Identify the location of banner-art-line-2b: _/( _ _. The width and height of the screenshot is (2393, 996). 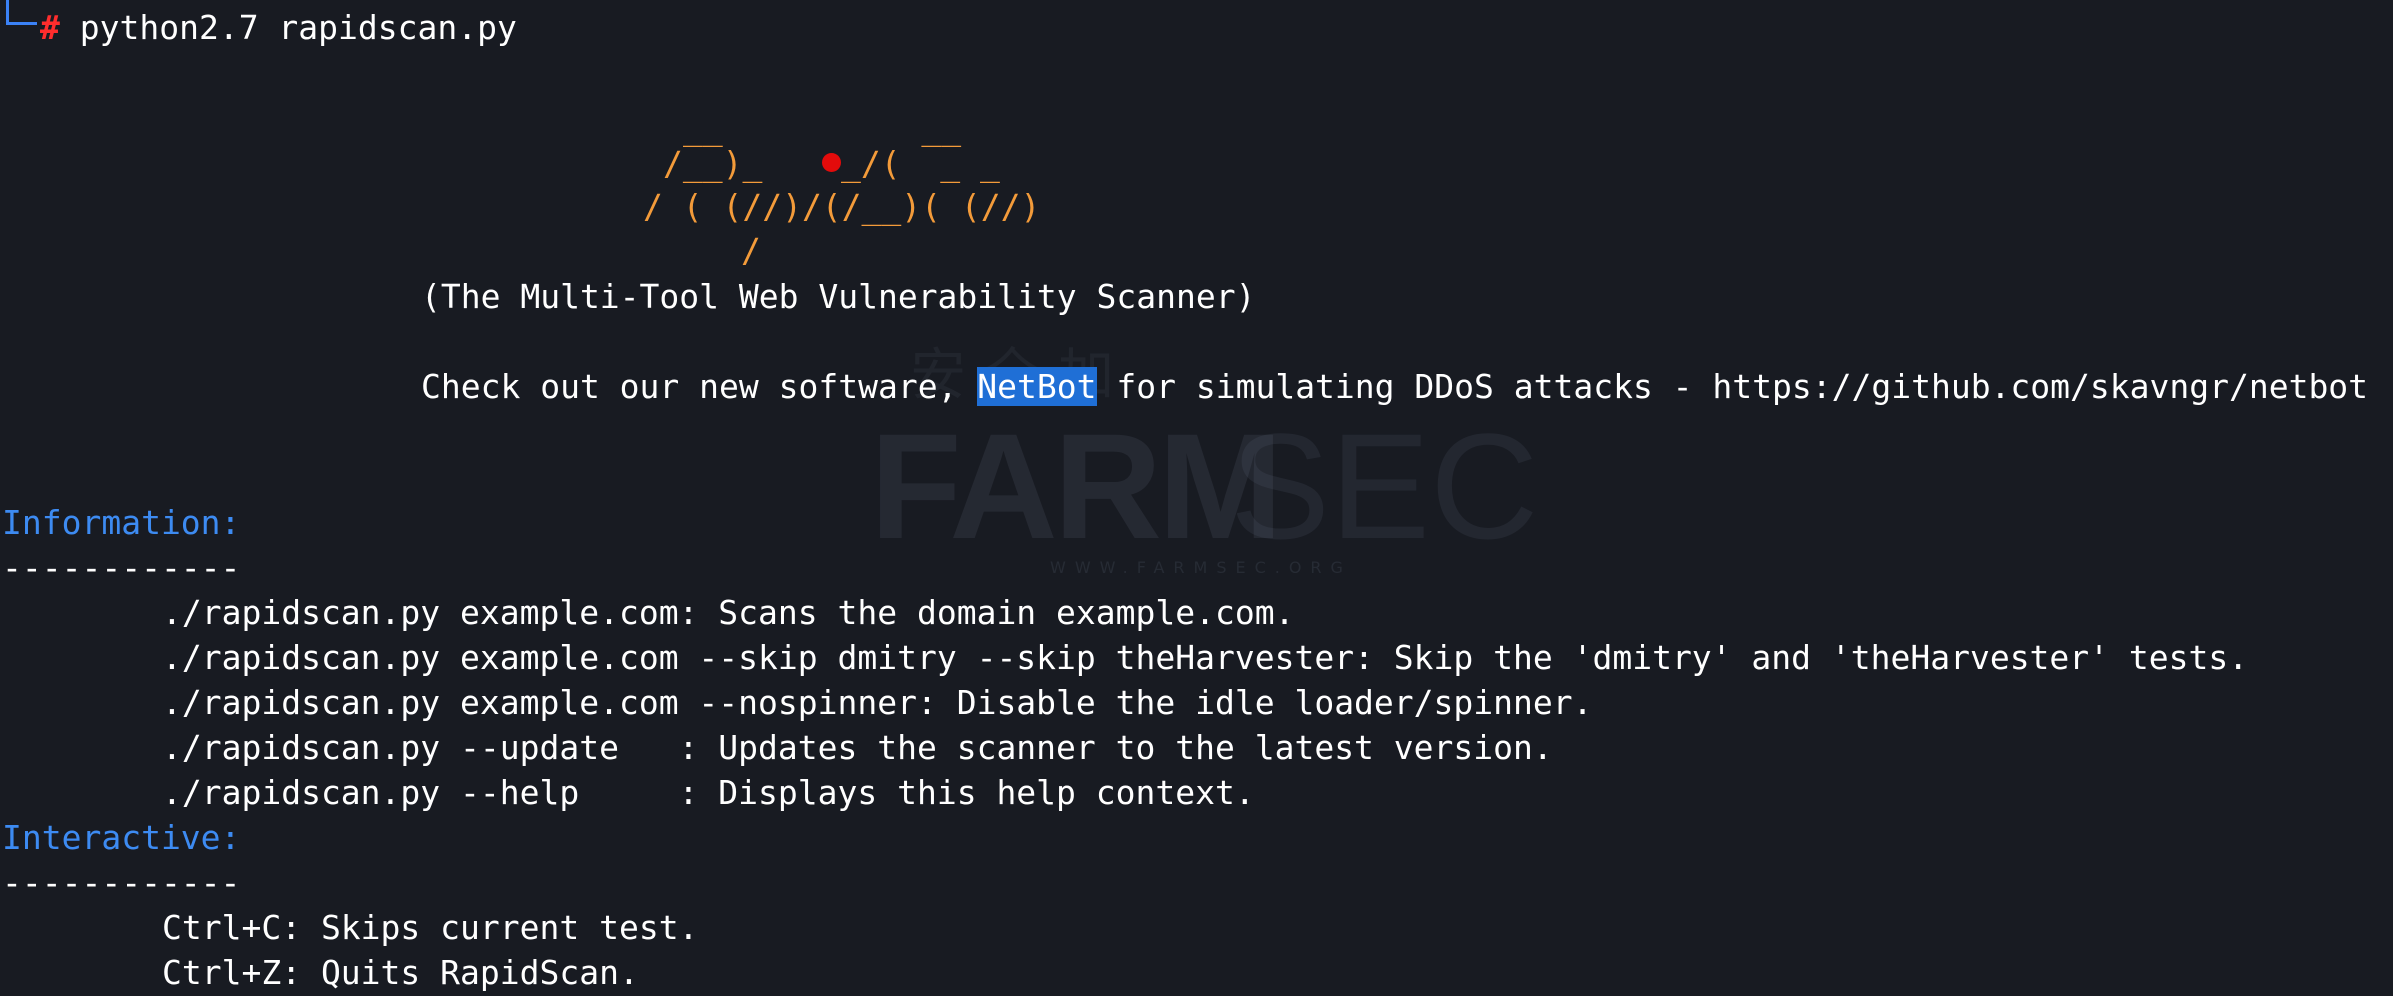
(920, 163).